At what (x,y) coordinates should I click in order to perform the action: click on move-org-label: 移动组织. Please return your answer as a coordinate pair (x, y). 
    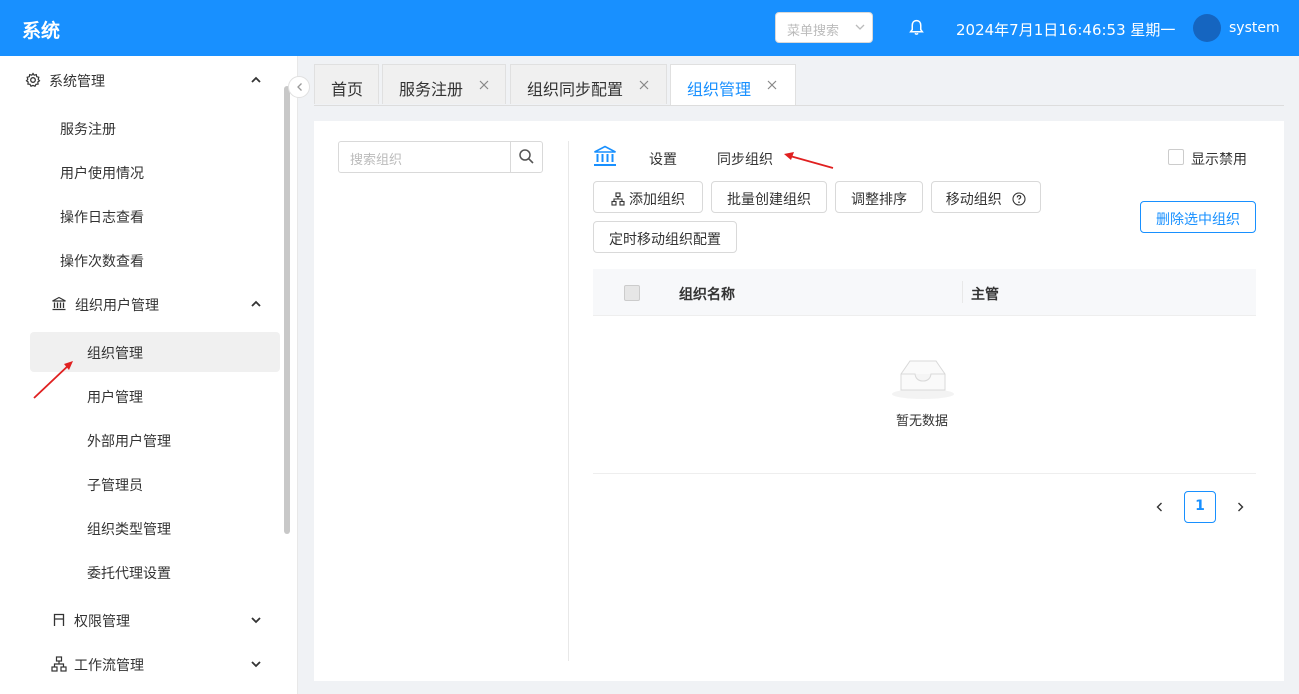
    Looking at the image, I should click on (973, 200).